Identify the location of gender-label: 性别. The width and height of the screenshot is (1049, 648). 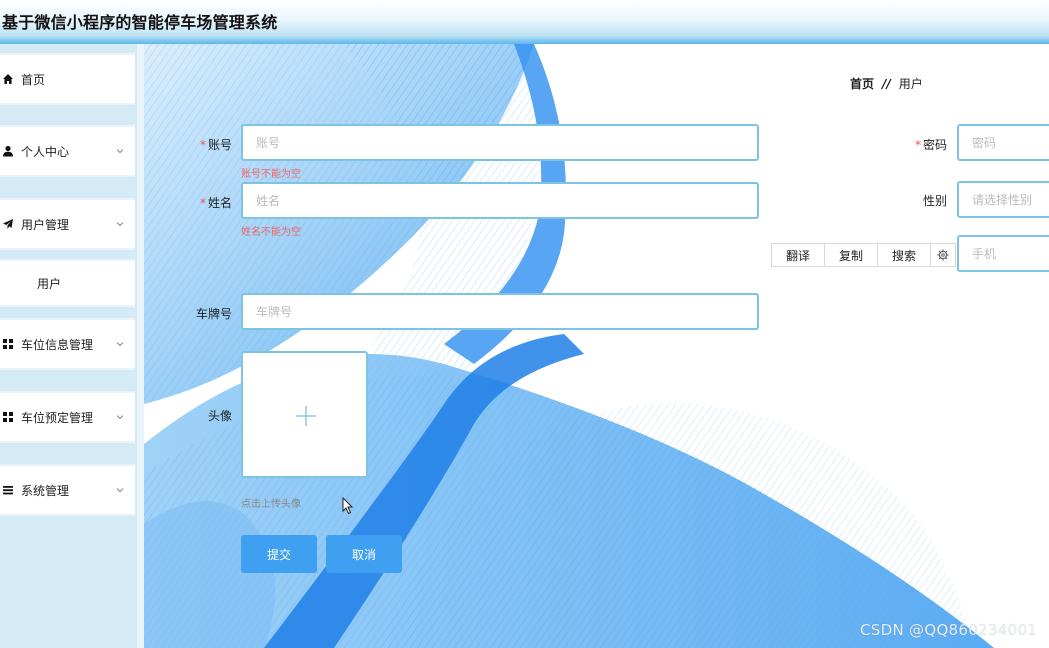
(934, 201).